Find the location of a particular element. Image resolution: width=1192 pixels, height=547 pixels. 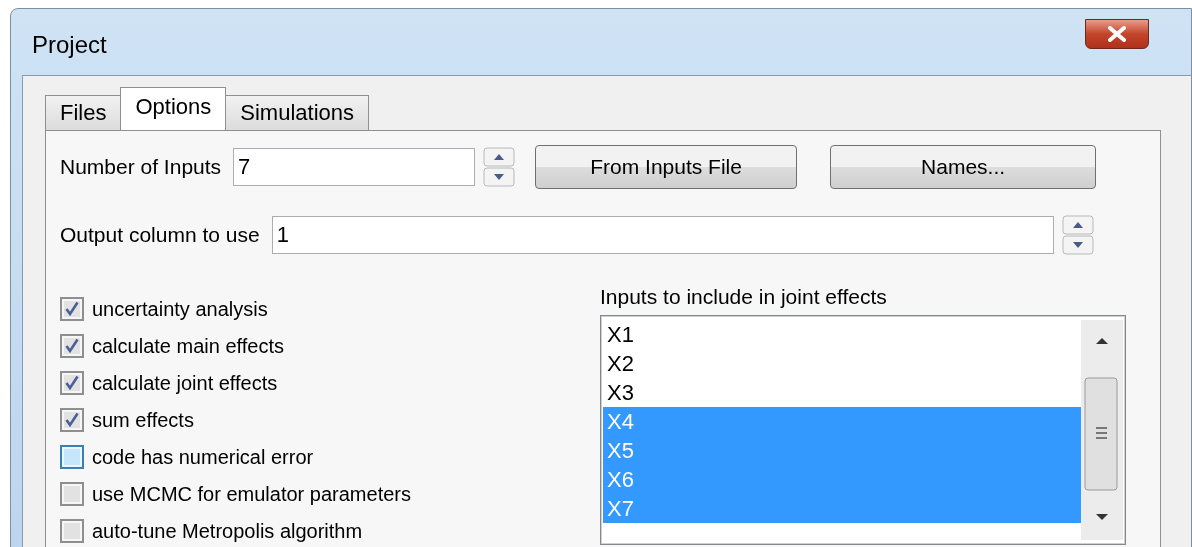

close-button is located at coordinates (1117, 34).